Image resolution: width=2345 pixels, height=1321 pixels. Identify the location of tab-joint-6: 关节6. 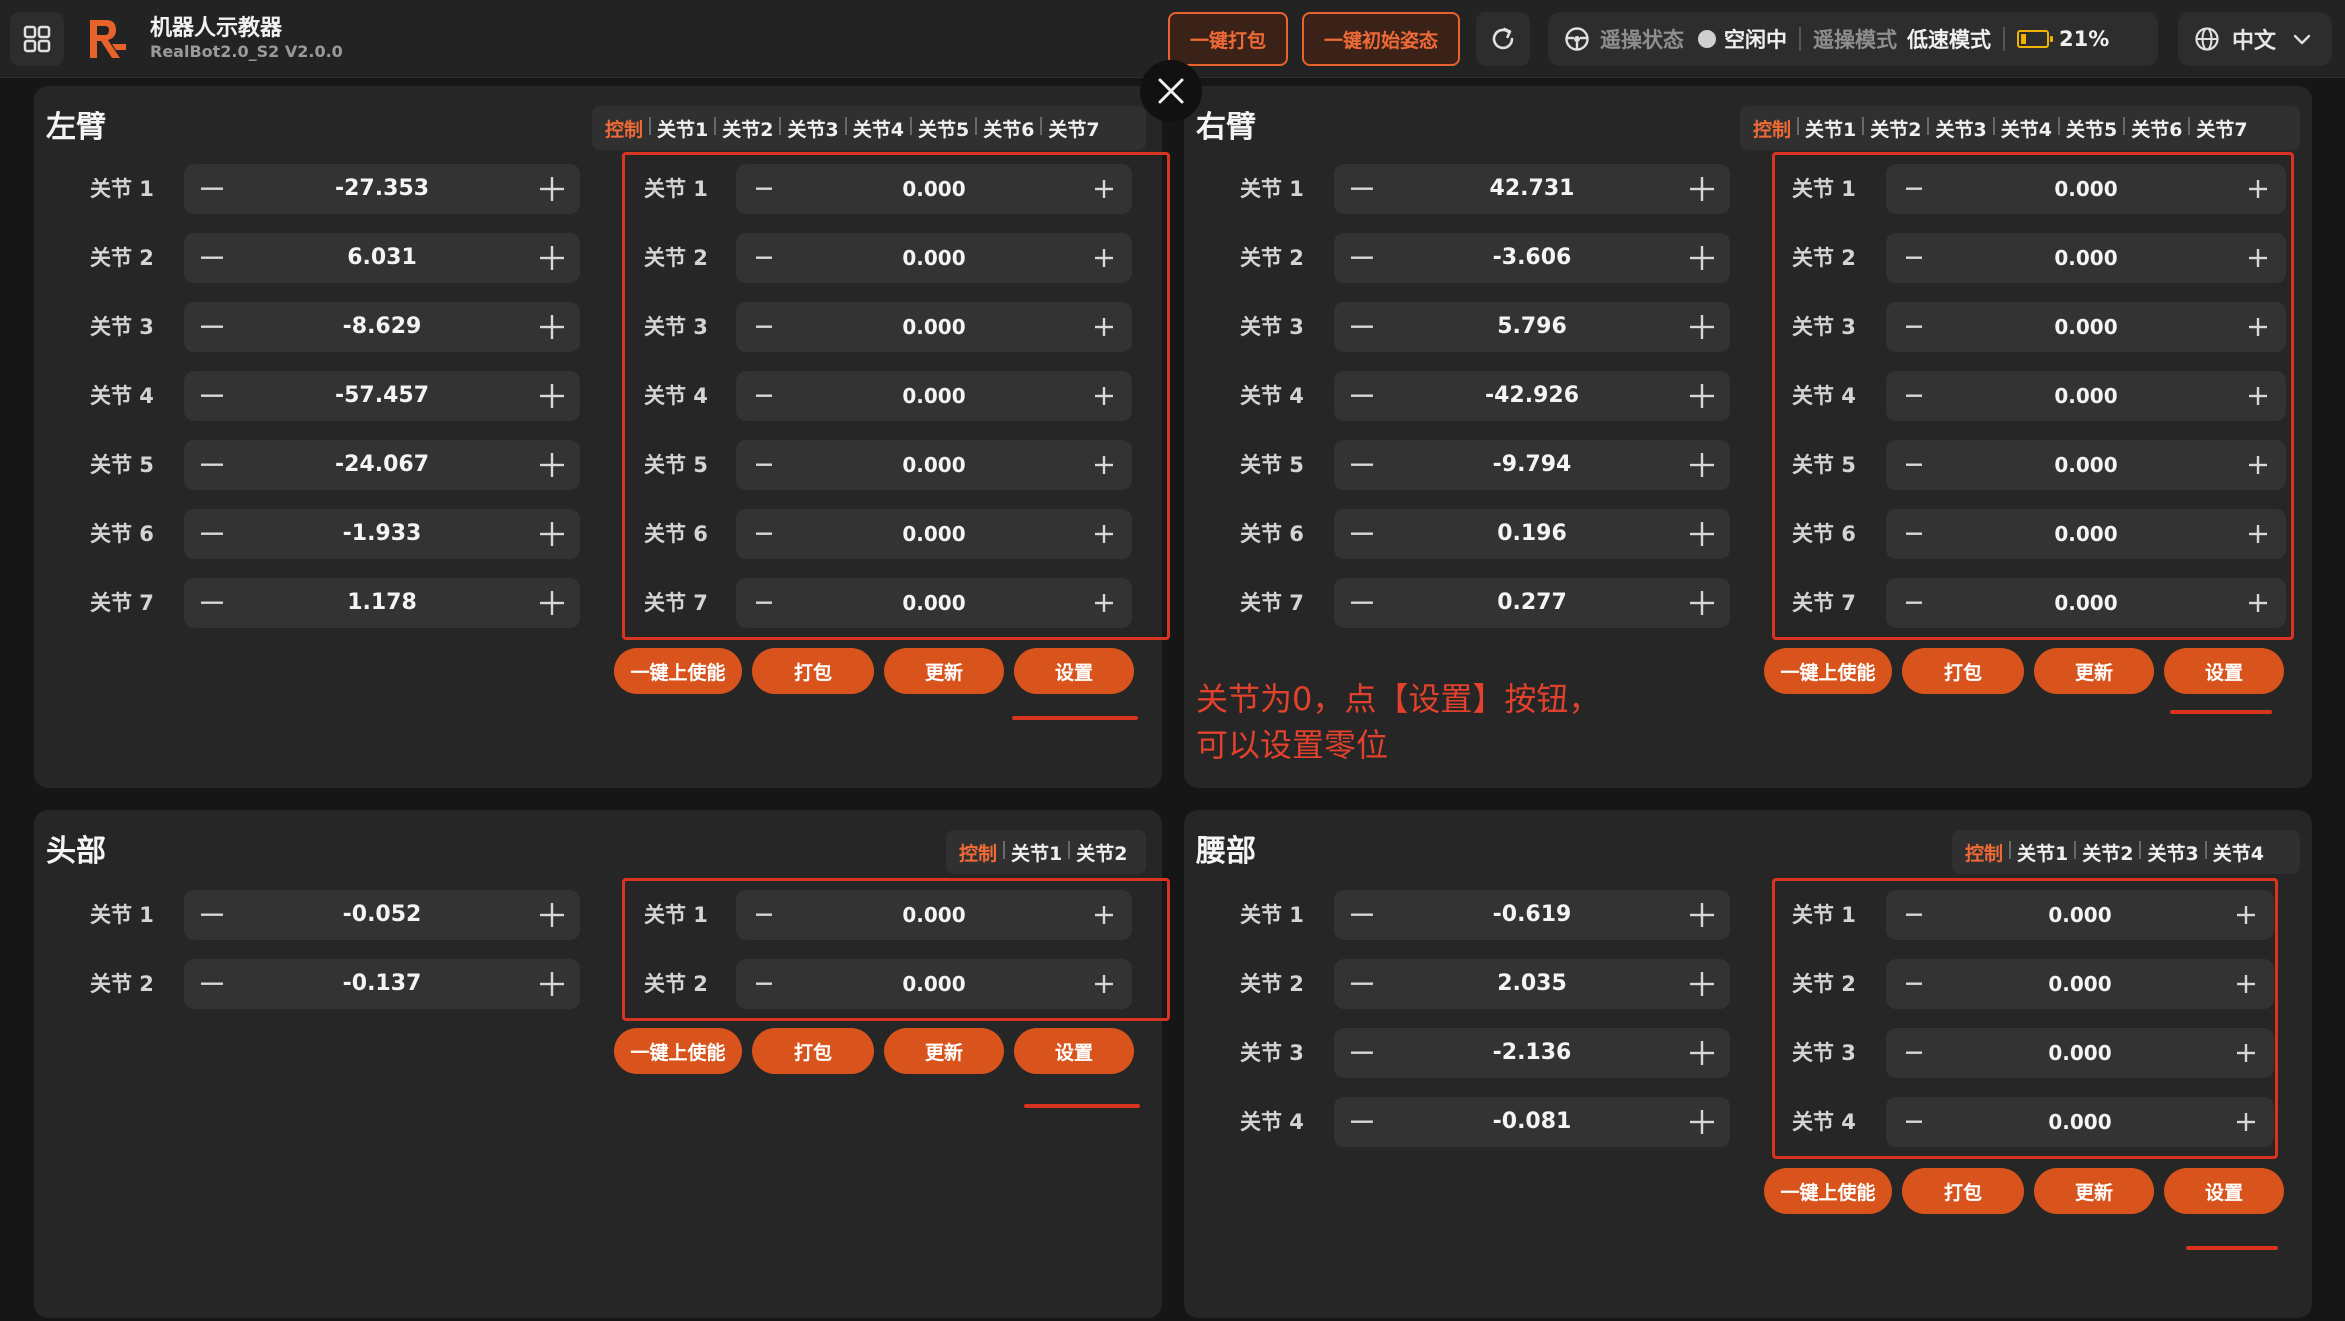
(2156, 128).